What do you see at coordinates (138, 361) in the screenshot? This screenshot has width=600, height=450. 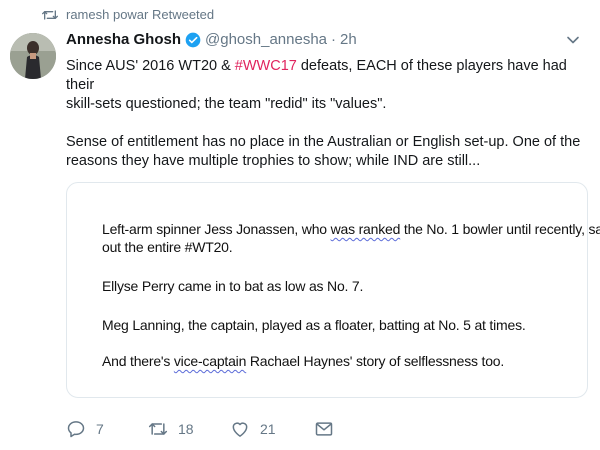 I see `card-text-segment: And there's` at bounding box center [138, 361].